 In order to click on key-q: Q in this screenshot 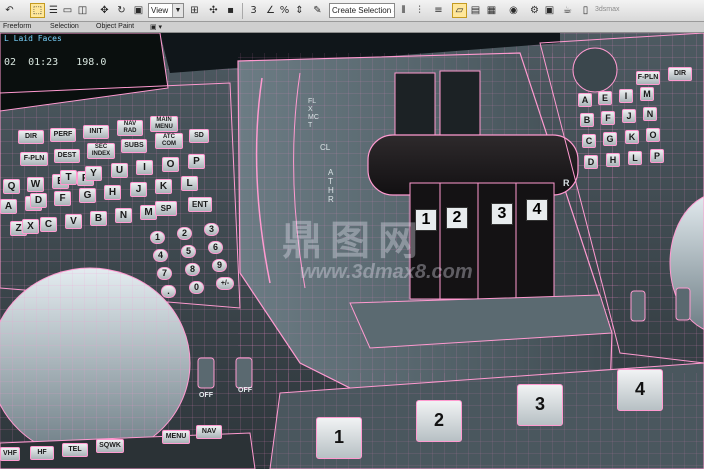, I will do `click(11, 186)`.